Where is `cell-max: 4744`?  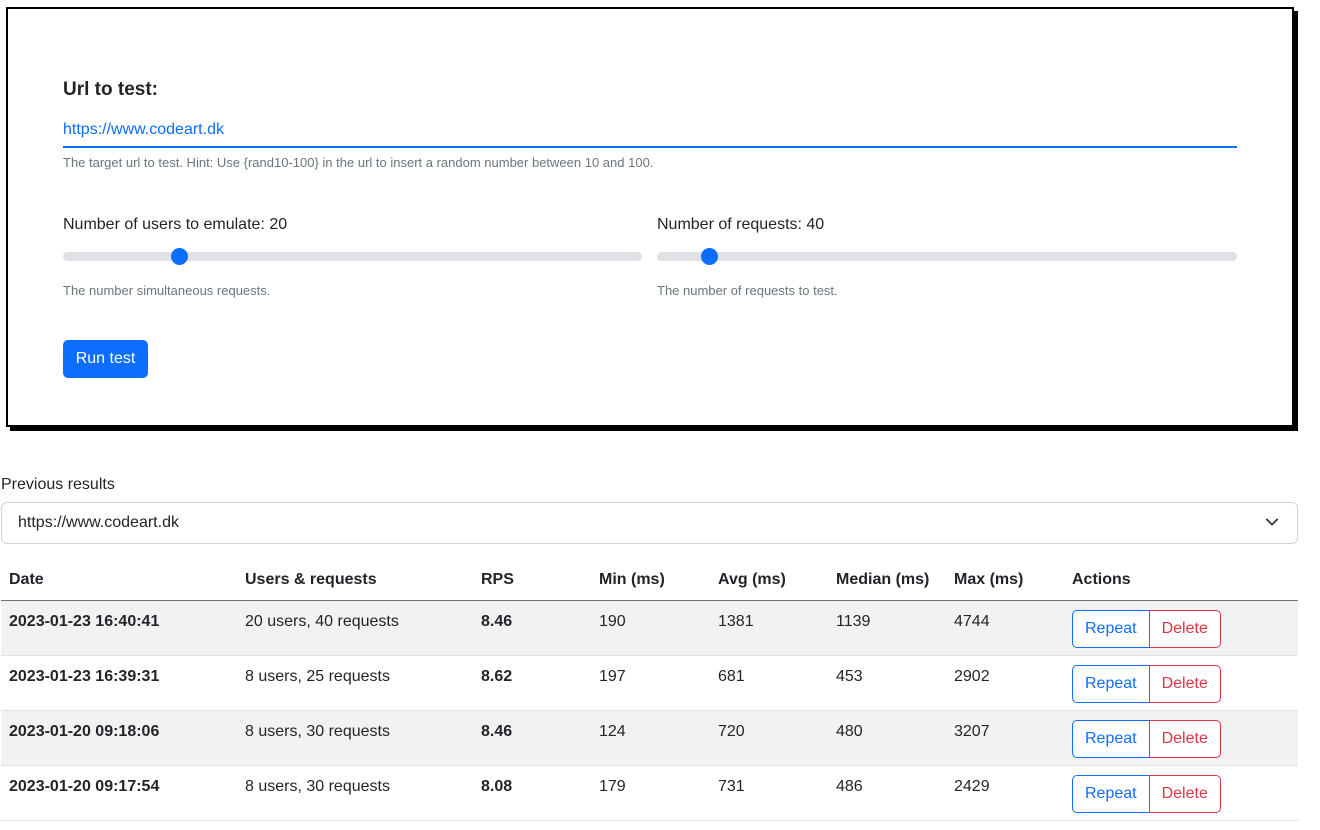
cell-max: 4744 is located at coordinates (1005, 628).